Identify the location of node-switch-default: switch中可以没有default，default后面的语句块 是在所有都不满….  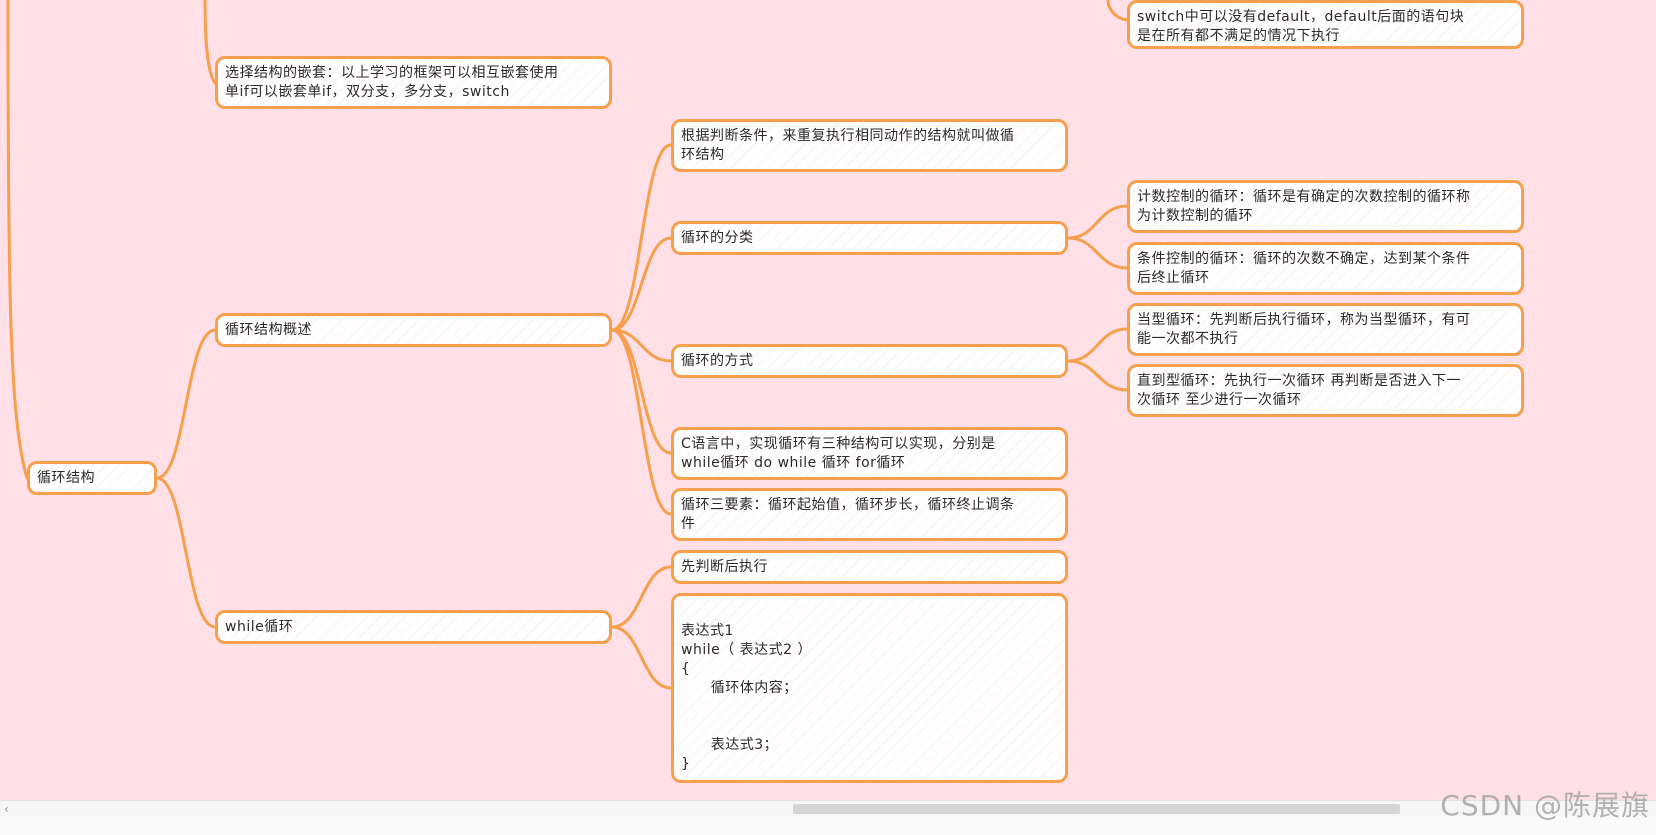
(1325, 24).